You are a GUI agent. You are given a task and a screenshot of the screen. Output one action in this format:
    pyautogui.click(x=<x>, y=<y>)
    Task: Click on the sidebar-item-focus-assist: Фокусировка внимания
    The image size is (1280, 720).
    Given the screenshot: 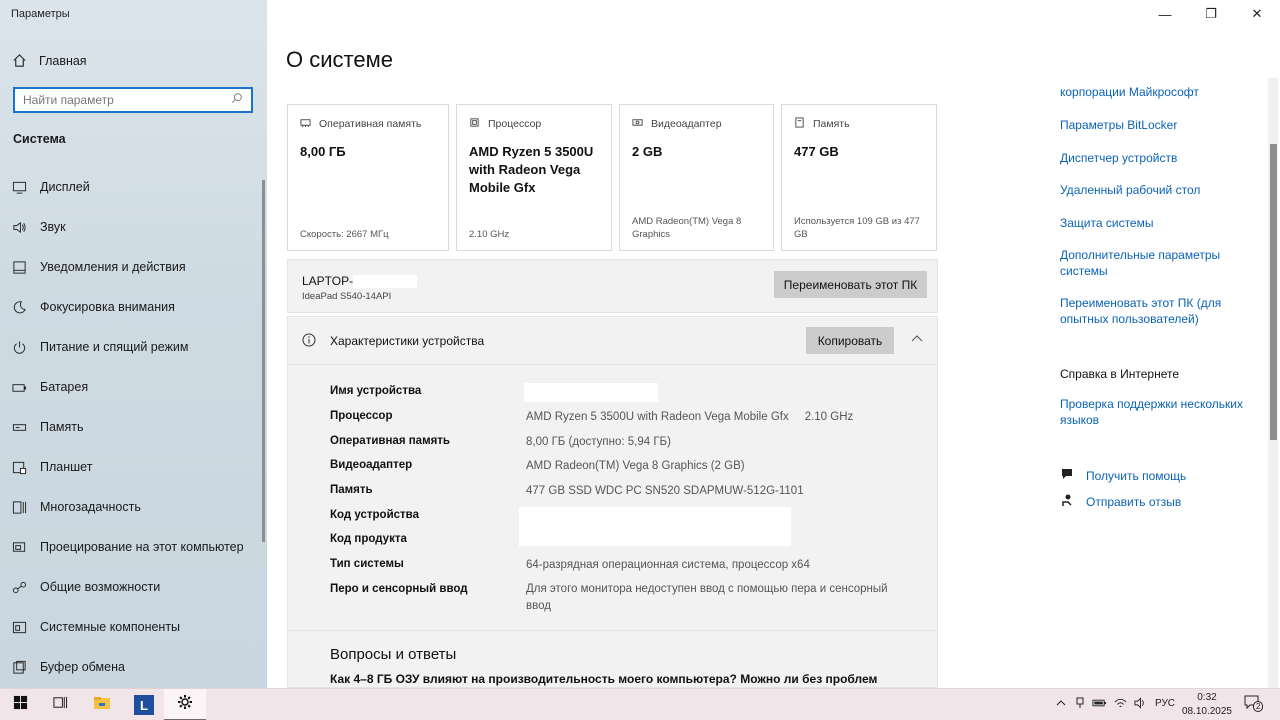 What is the action you would take?
    pyautogui.click(x=131, y=307)
    